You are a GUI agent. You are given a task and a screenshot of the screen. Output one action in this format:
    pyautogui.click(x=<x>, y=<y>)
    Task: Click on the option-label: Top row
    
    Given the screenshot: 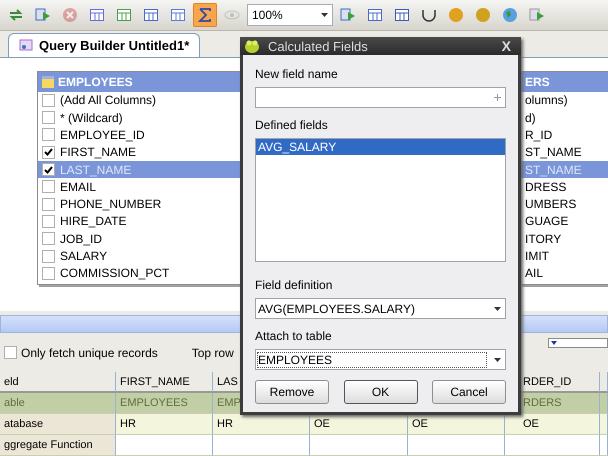 What is the action you would take?
    pyautogui.click(x=213, y=353)
    